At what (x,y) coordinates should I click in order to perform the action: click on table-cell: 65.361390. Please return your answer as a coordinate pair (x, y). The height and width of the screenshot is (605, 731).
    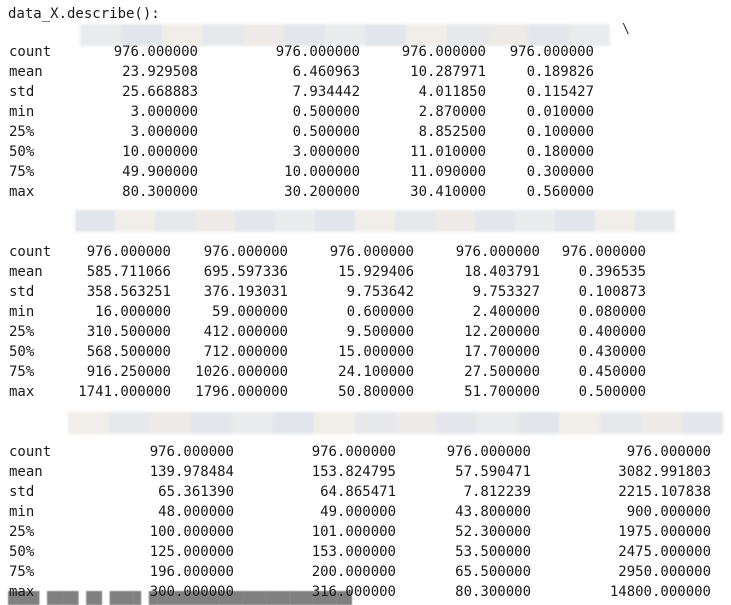
    Looking at the image, I should click on (196, 492).